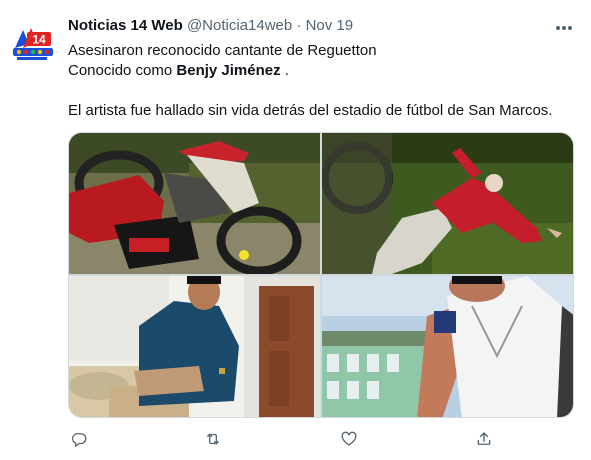  I want to click on more-options-icon, so click(564, 28).